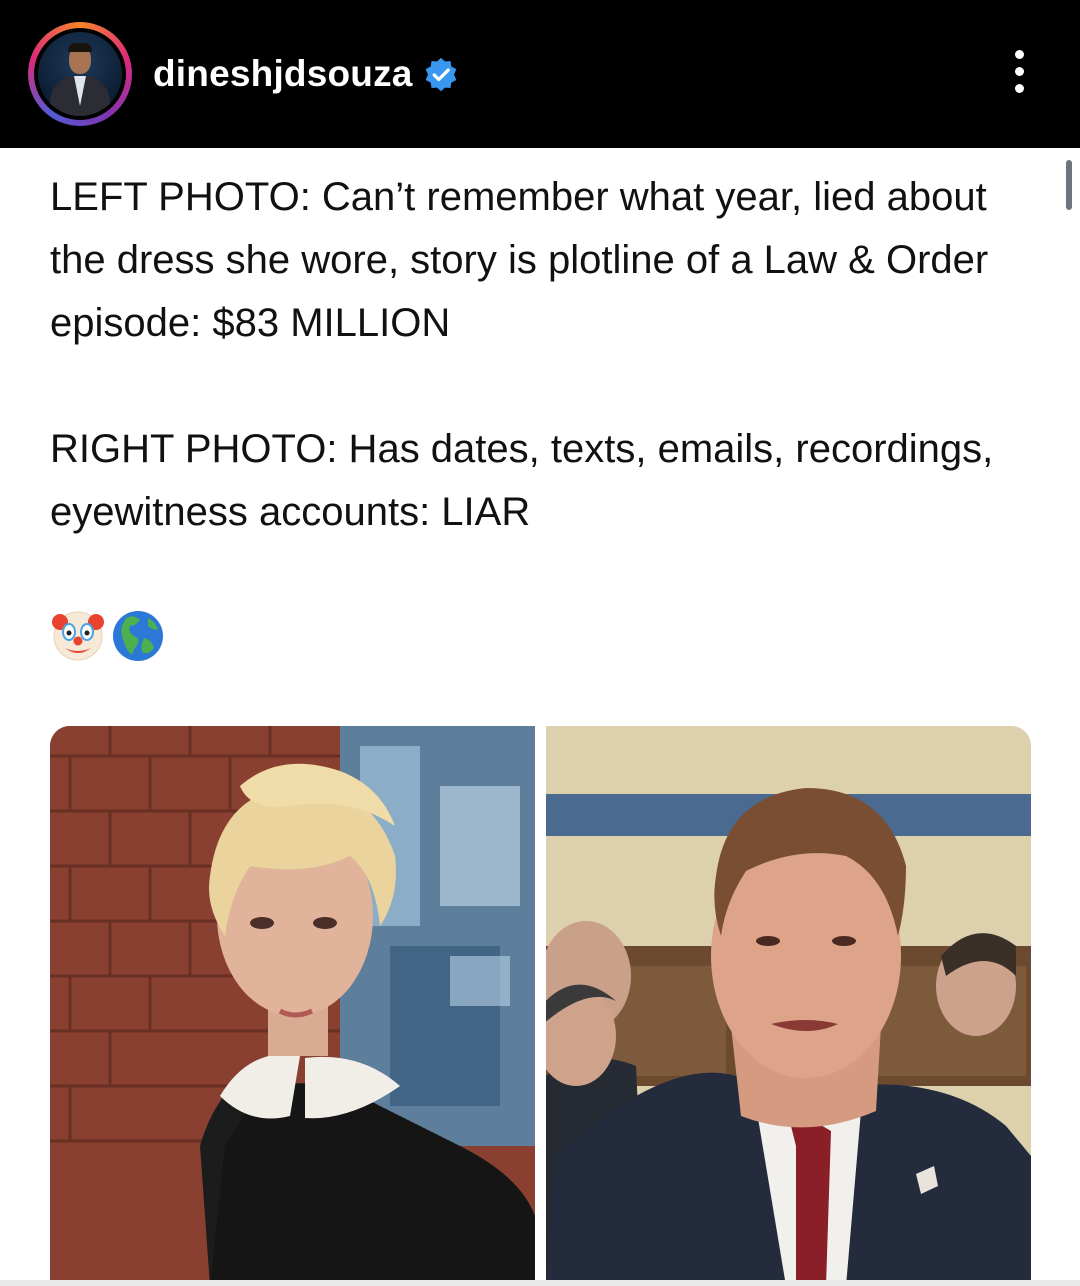 This screenshot has width=1080, height=1286. Describe the element at coordinates (1069, 185) in the screenshot. I see `scrollbar` at that location.